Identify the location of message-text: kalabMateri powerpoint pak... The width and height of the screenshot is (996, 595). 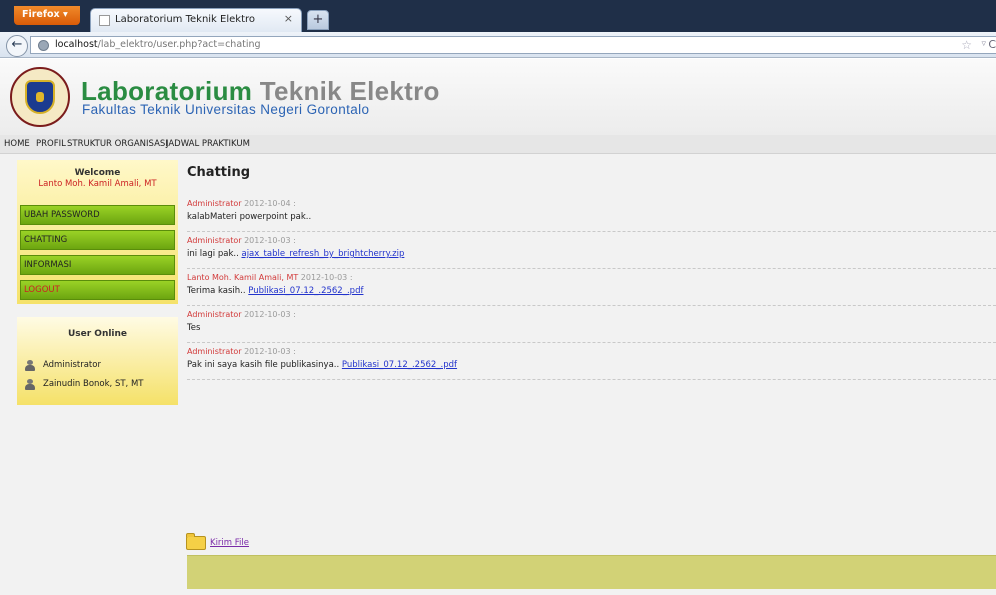
(591, 217).